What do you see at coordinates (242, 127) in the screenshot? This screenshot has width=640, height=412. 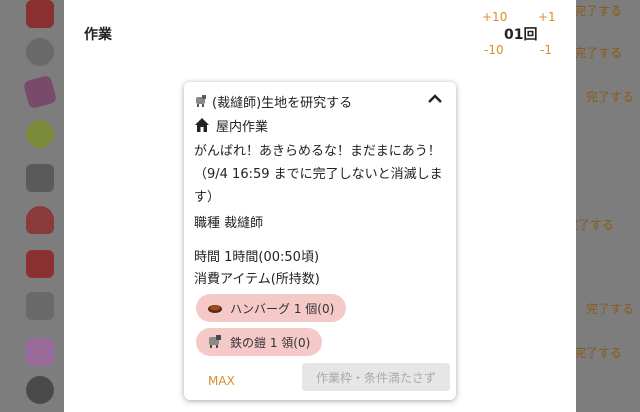 I see `location-label: 屋内作業` at bounding box center [242, 127].